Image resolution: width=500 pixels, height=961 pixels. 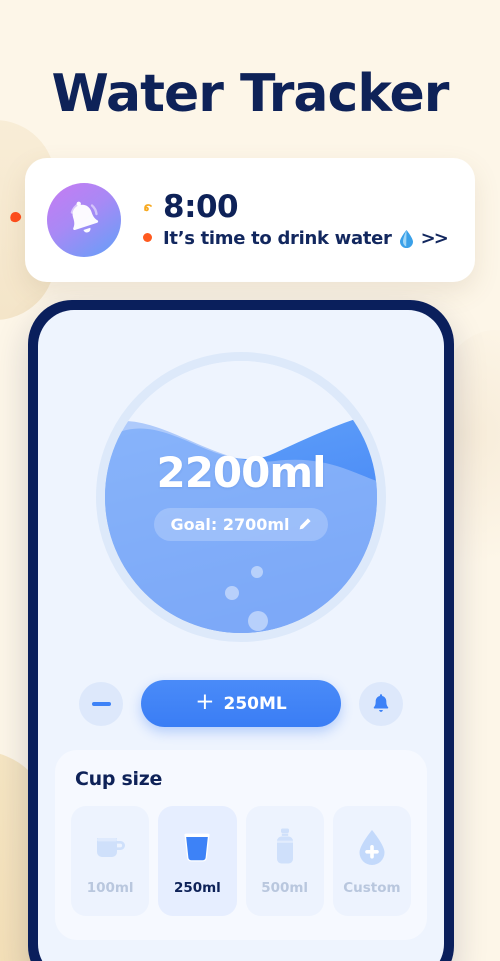 I want to click on minus-icon, so click(x=101, y=703).